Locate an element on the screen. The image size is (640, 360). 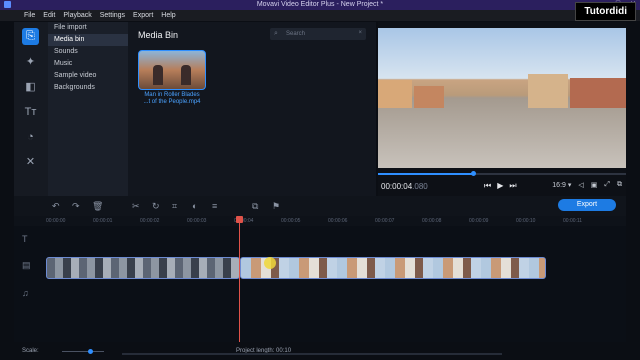
detach-icon: ⧉ is located at coordinates (619, 185).